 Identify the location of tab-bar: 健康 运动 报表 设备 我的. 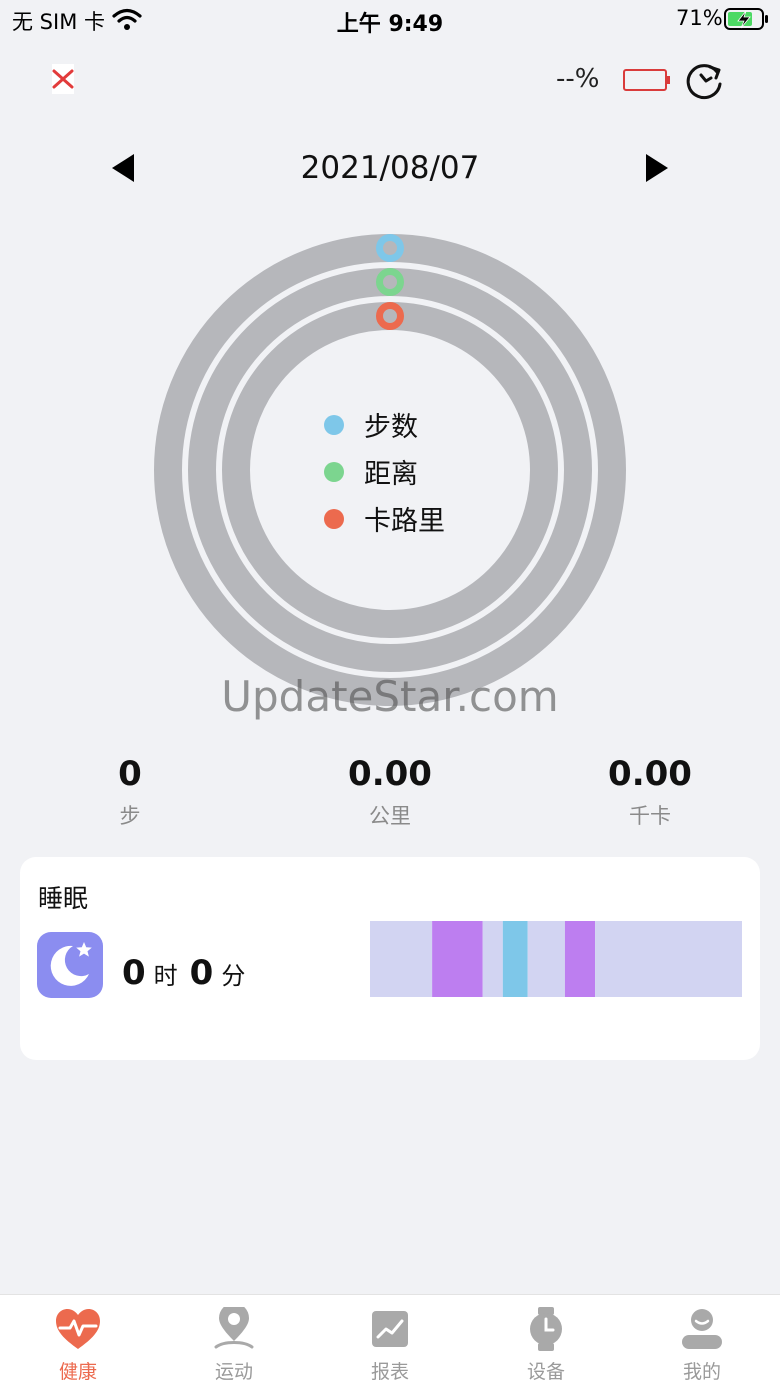
(390, 1340).